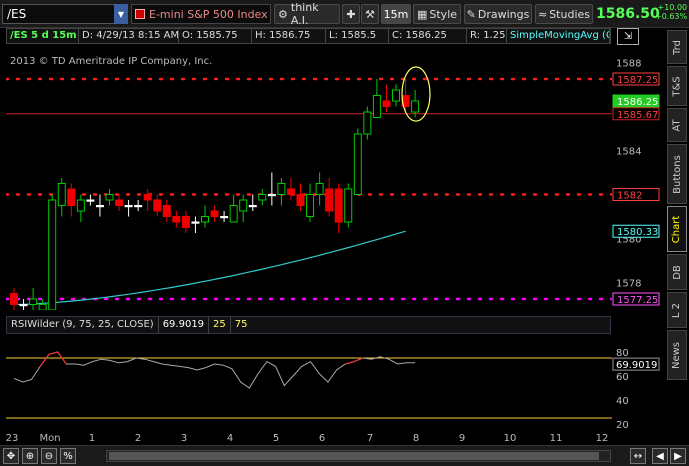  I want to click on side-tab-news: News, so click(677, 355).